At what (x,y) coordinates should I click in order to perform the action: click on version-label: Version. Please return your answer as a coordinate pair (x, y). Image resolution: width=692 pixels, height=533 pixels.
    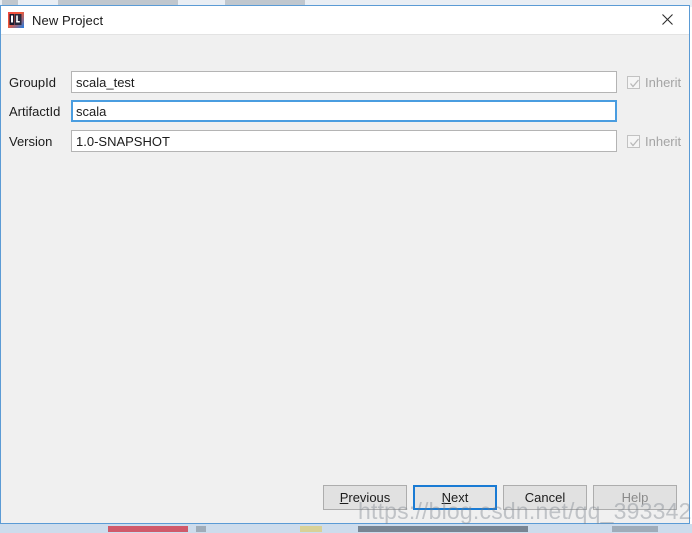
    Looking at the image, I should click on (31, 141).